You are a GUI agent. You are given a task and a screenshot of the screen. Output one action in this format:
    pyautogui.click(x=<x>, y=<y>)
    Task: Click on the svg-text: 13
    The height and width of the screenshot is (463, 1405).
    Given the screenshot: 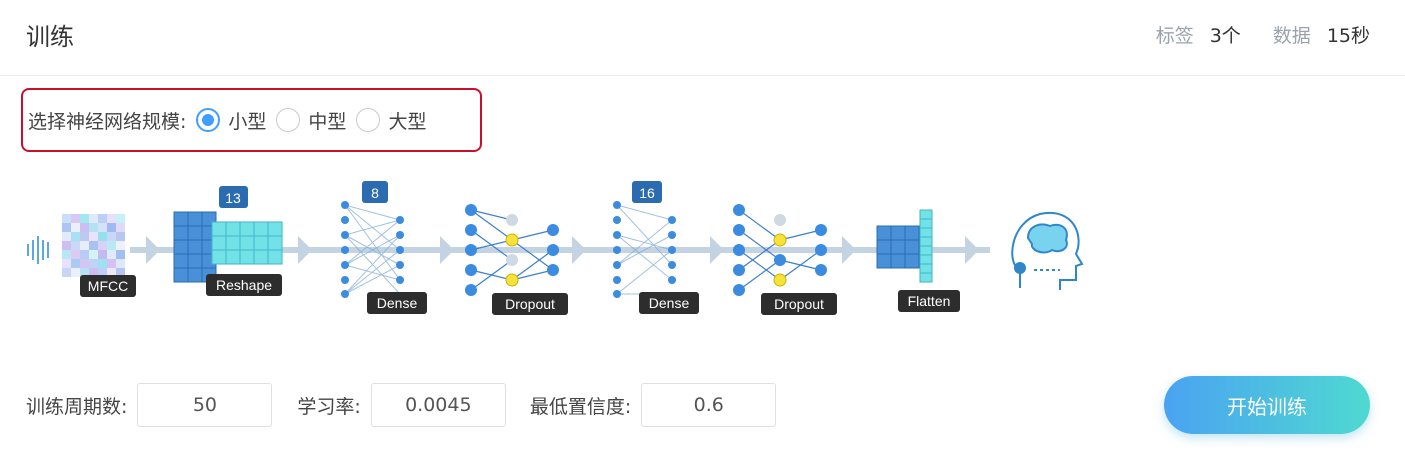 What is the action you would take?
    pyautogui.click(x=233, y=198)
    